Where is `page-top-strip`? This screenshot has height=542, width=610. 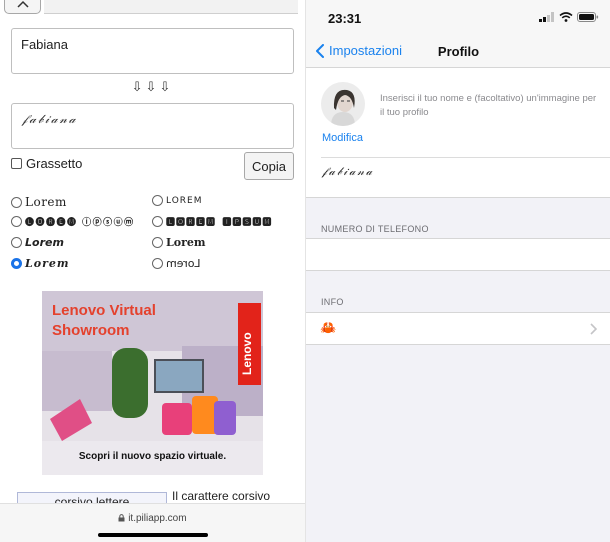
page-top-strip is located at coordinates (171, 7).